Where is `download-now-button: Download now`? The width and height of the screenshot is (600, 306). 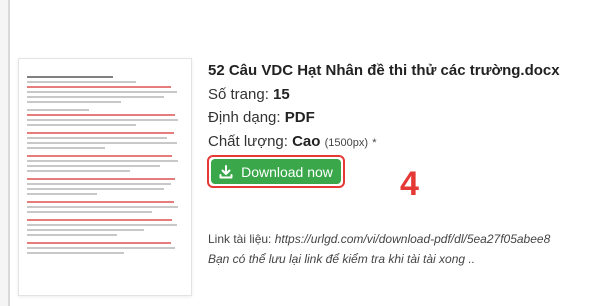 download-now-button: Download now is located at coordinates (276, 171).